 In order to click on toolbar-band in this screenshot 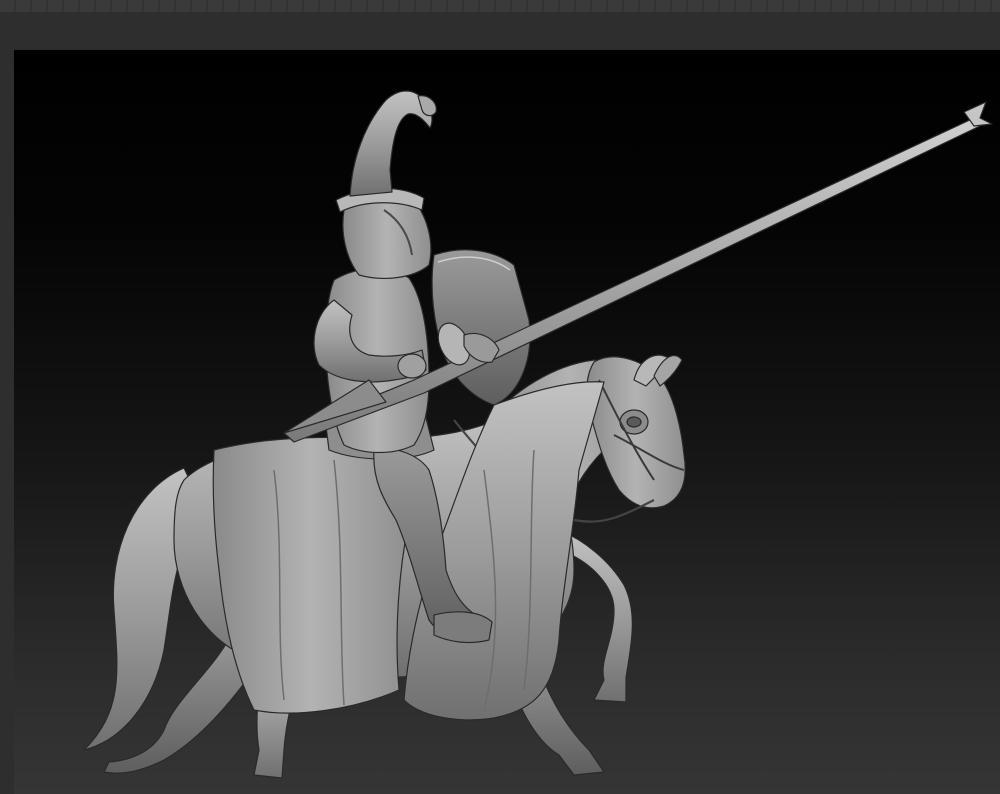, I will do `click(500, 31)`.